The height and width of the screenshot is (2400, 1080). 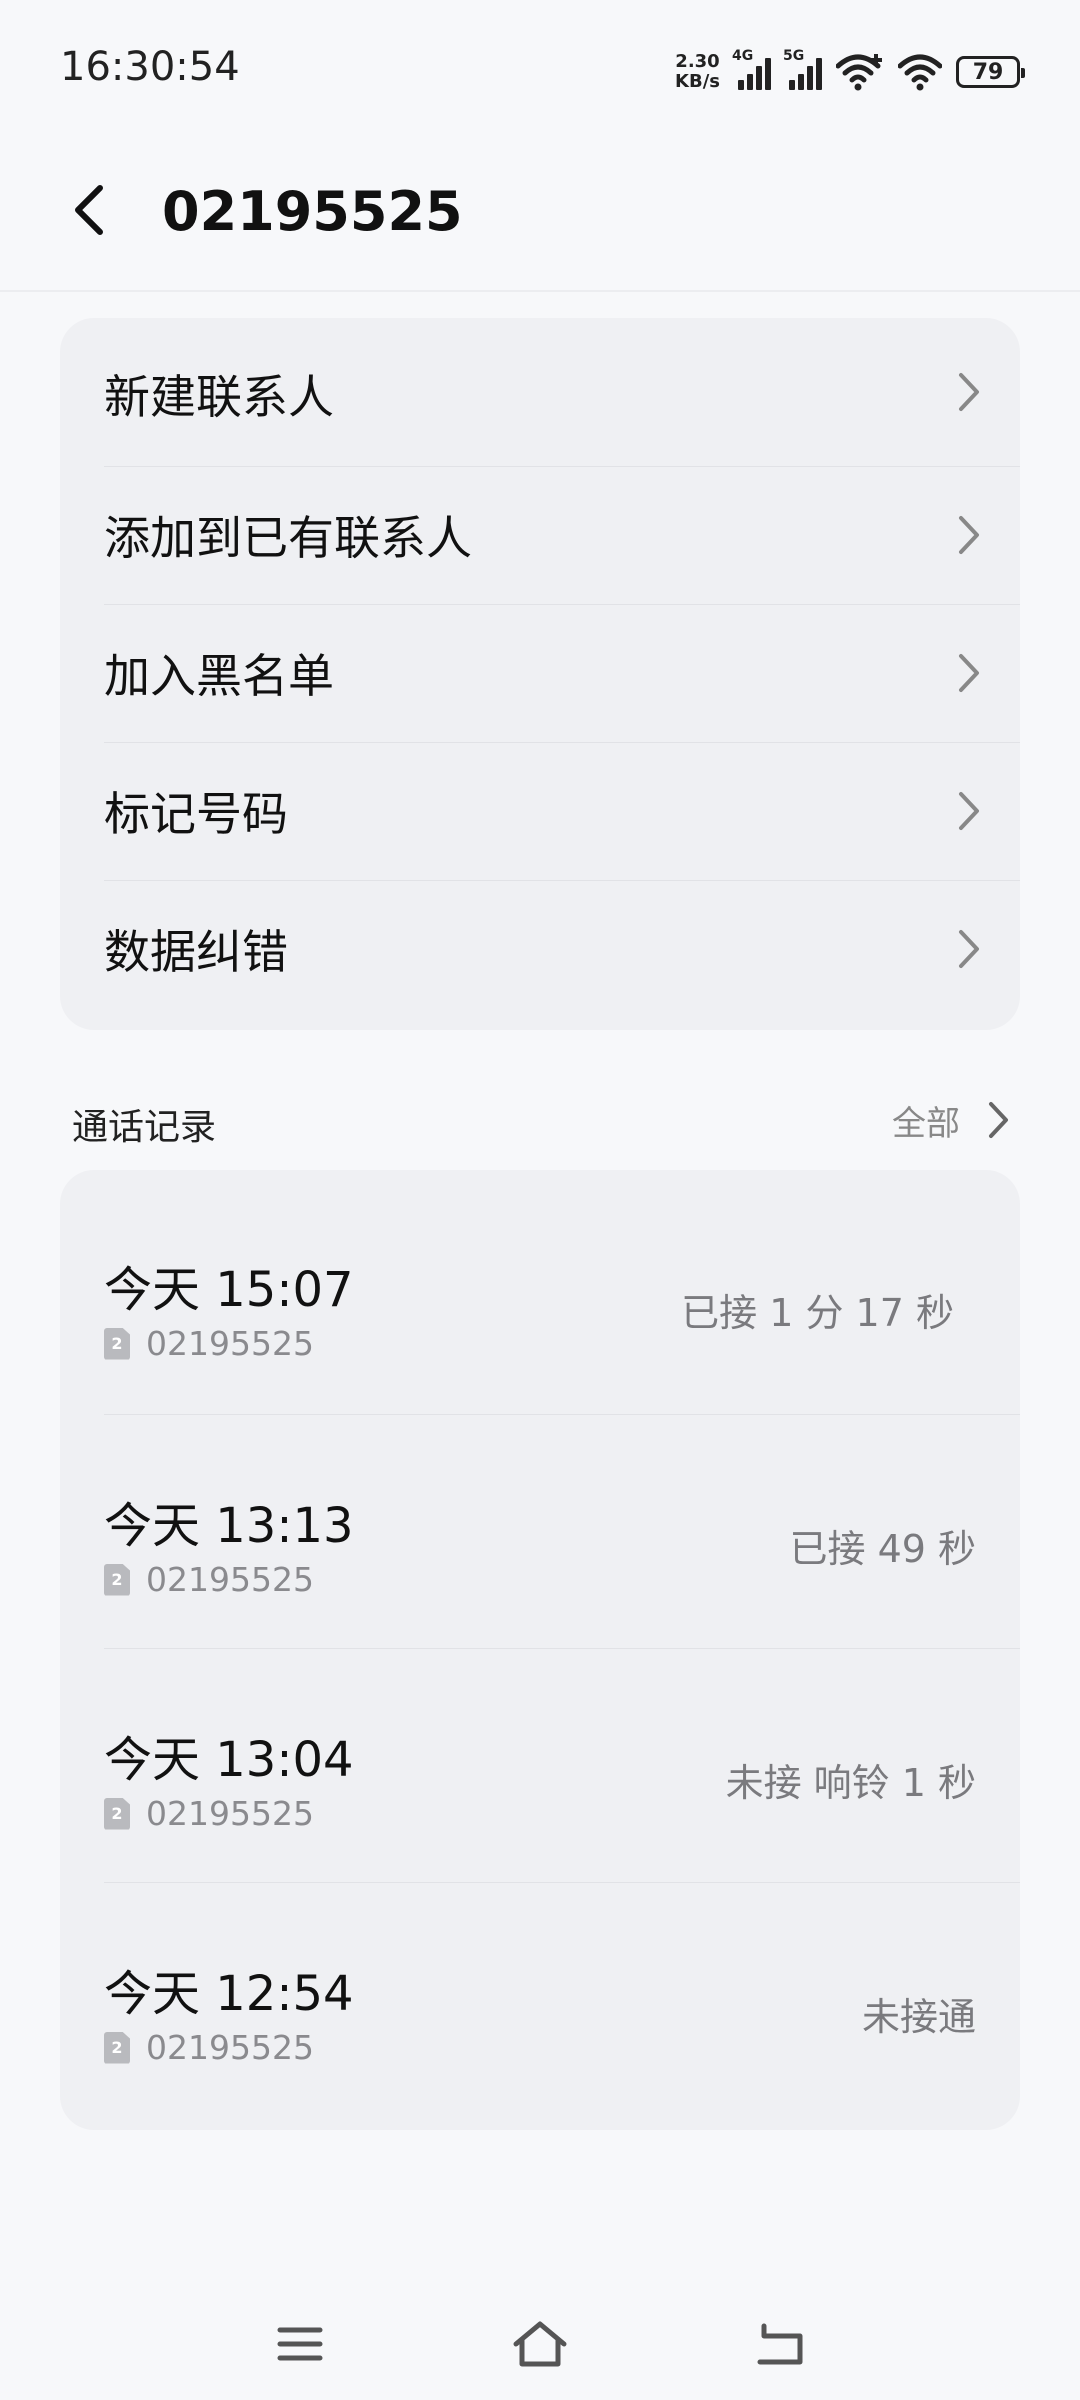 I want to click on call-log-entry: 今天 12:54 2 02195525 未接通, so click(x=540, y=1999).